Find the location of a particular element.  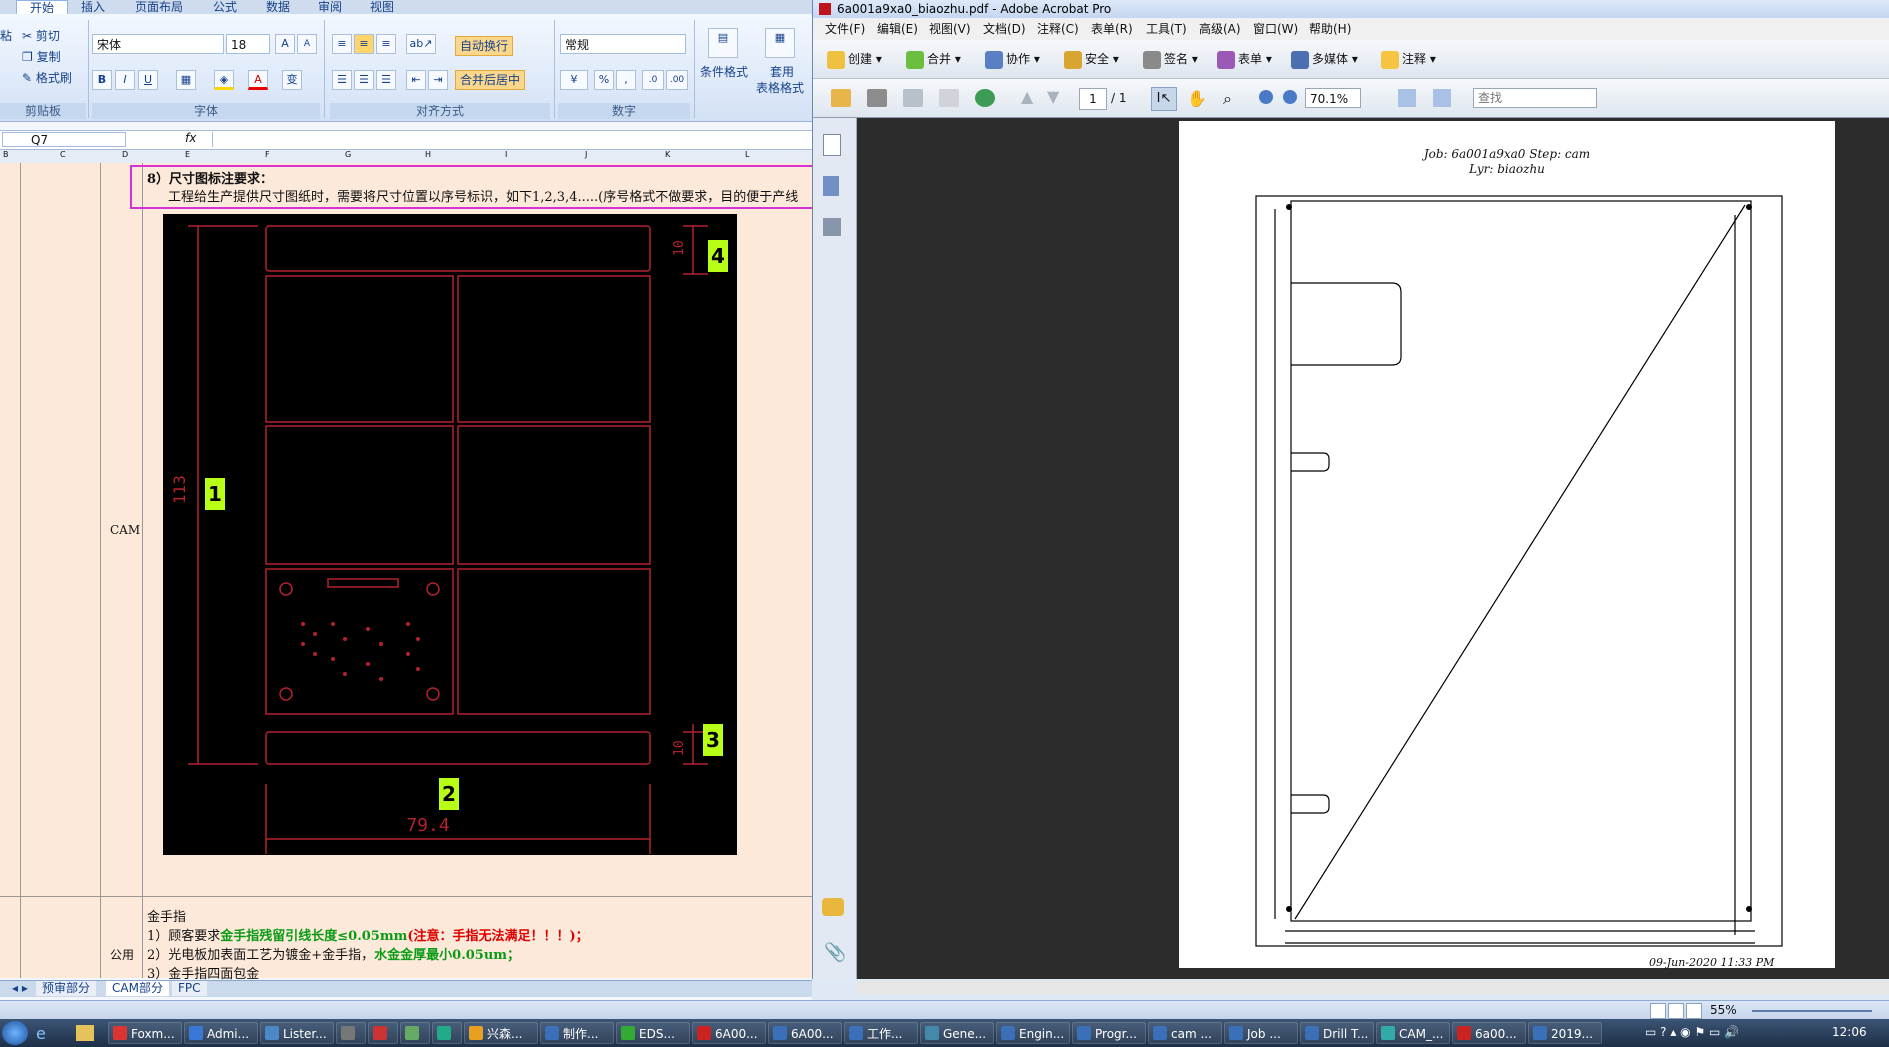

align-middle-icon: ≡ is located at coordinates (364, 44).